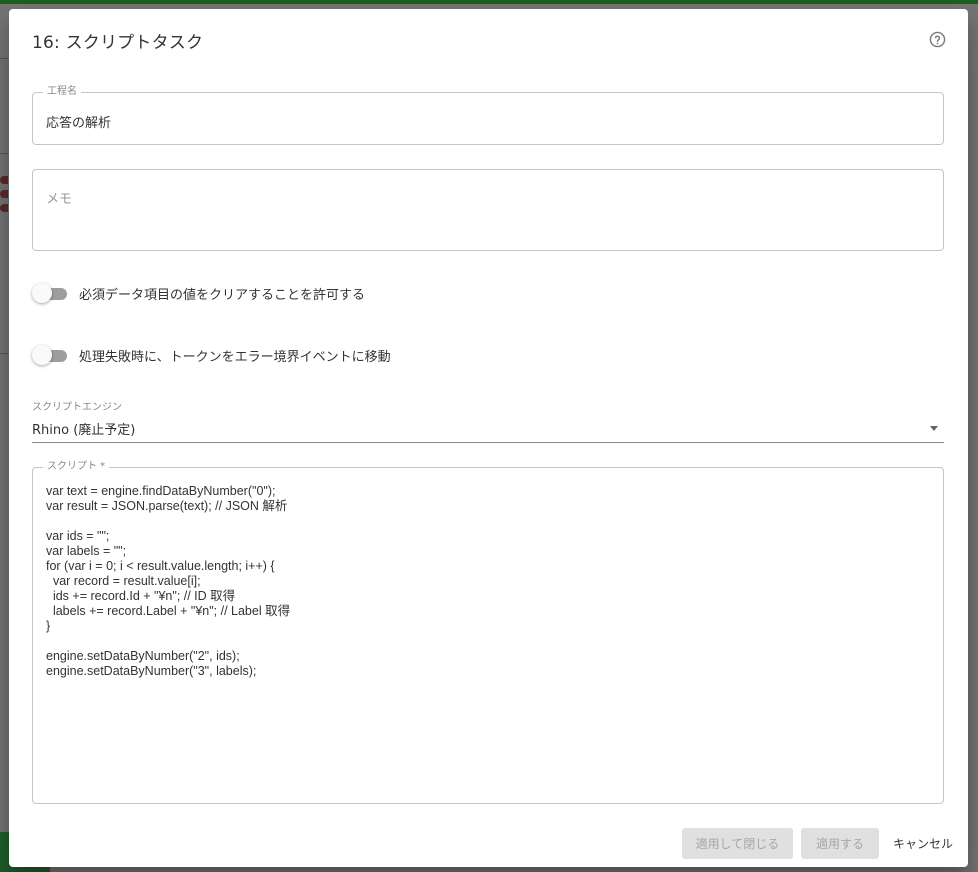 The width and height of the screenshot is (978, 872). I want to click on allow-clear-switch, so click(50, 293).